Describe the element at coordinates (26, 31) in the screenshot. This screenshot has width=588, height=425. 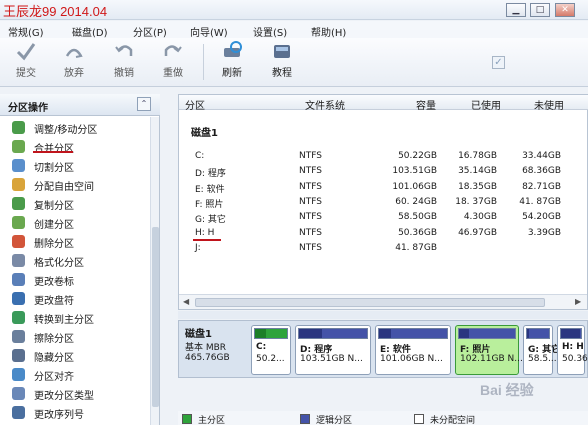
I see `menu-general: 常规(G)` at that location.